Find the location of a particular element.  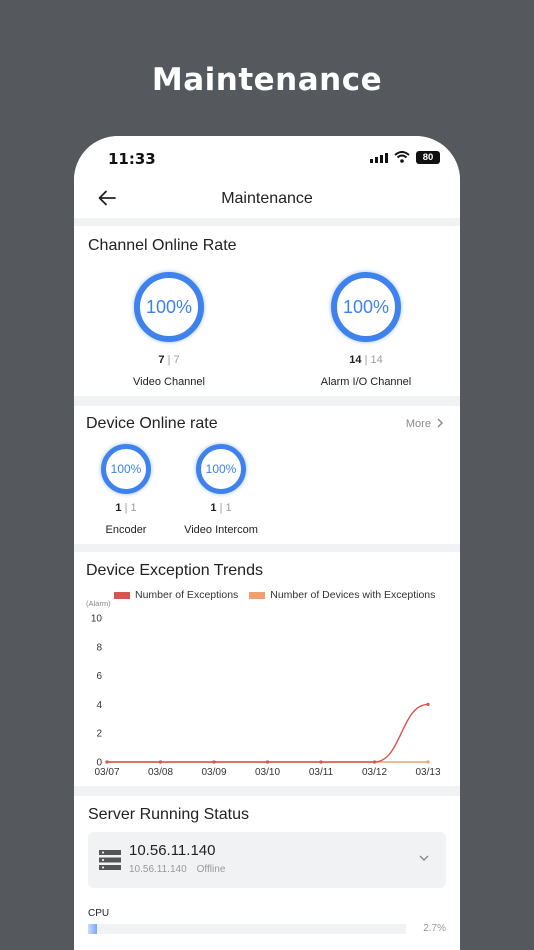

wifi-icon is located at coordinates (402, 157).